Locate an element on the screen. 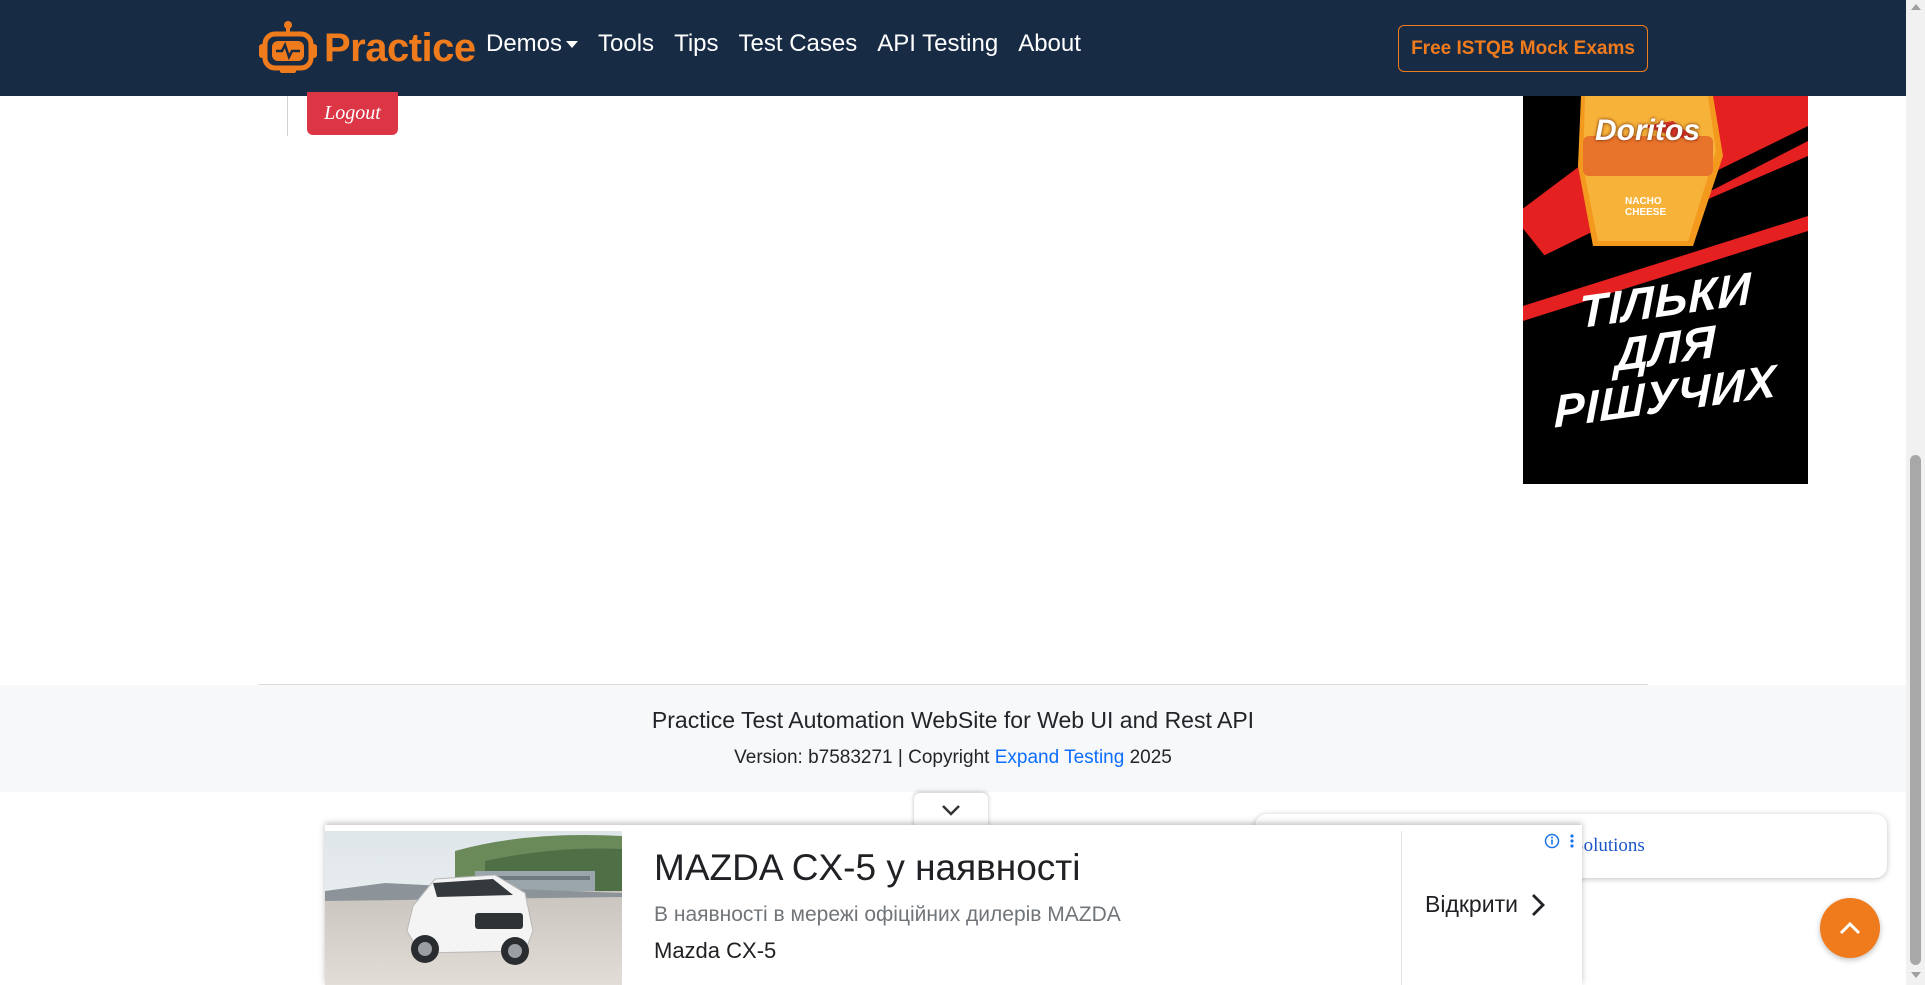 The height and width of the screenshot is (985, 1925). nav-tools: Tools is located at coordinates (626, 44).